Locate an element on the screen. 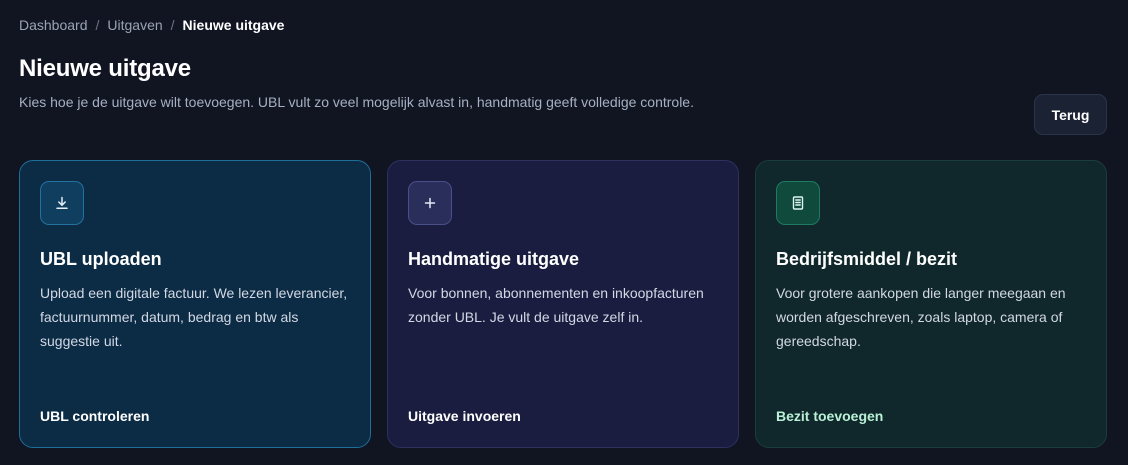  page-title: Nieuwe uitgave is located at coordinates (105, 68).